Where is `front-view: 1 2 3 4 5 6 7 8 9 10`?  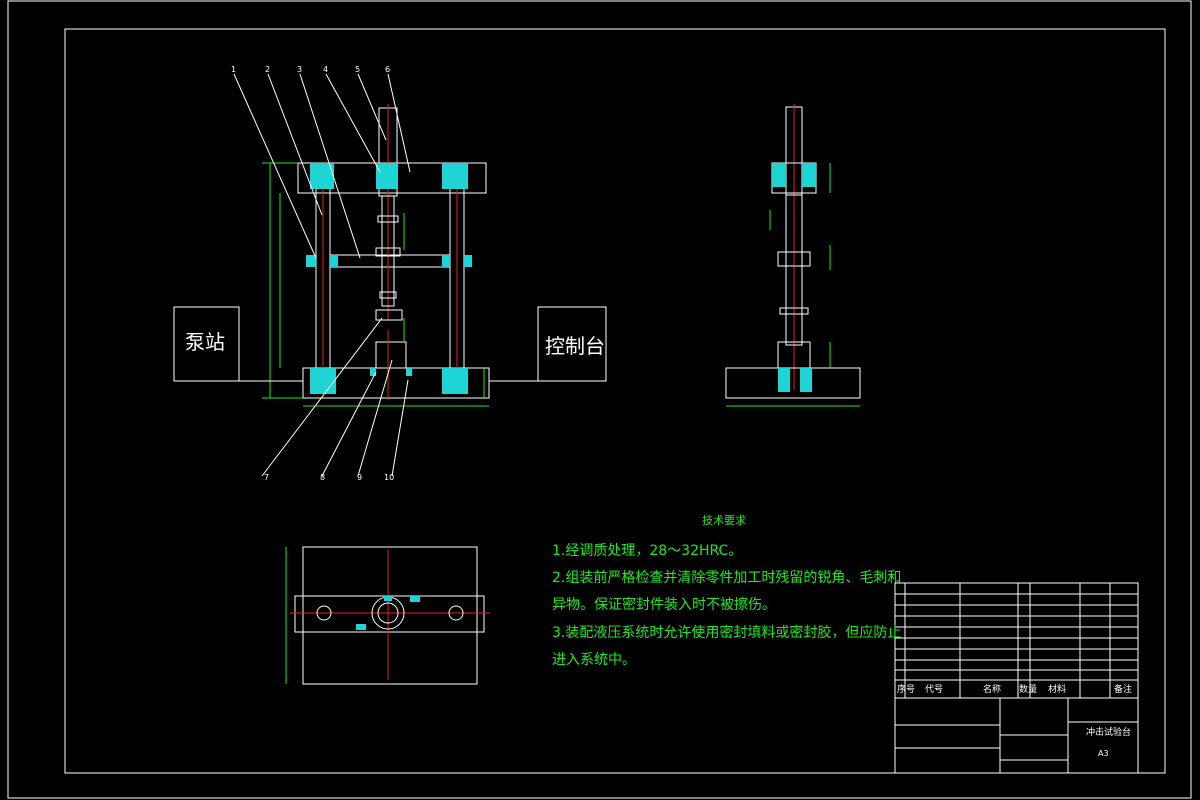
front-view: 1 2 3 4 5 6 7 8 9 10 is located at coordinates (360, 273).